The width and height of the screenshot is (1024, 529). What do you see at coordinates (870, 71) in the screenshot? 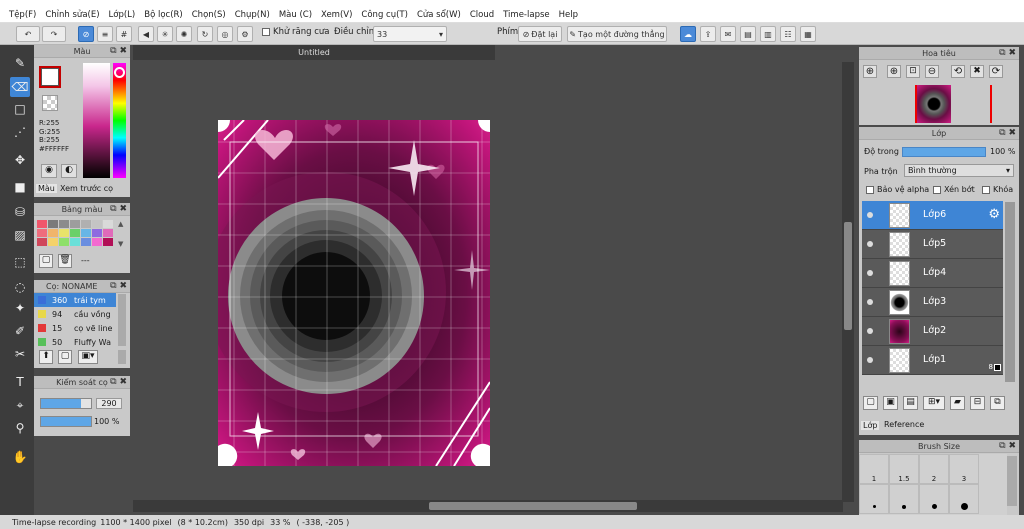
I see `zoom-in-icon: ⊕` at bounding box center [870, 71].